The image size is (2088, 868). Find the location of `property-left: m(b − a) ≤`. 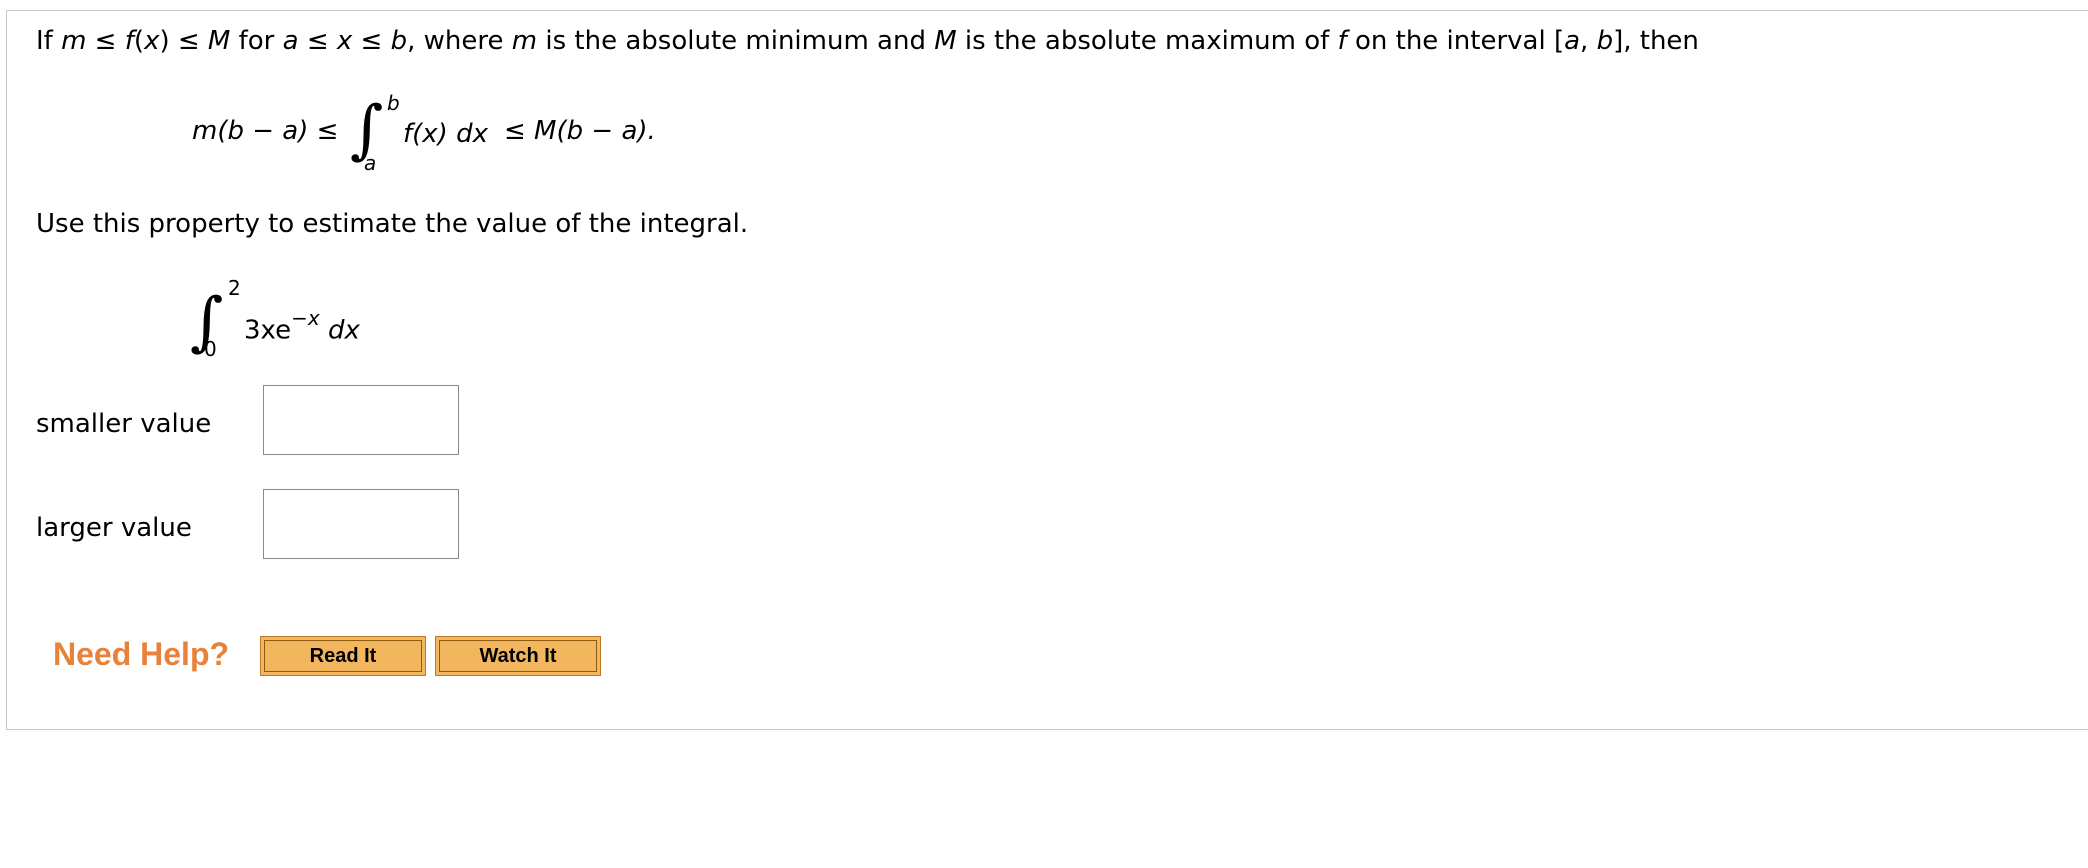

property-left: m(b − a) ≤ is located at coordinates (265, 131).